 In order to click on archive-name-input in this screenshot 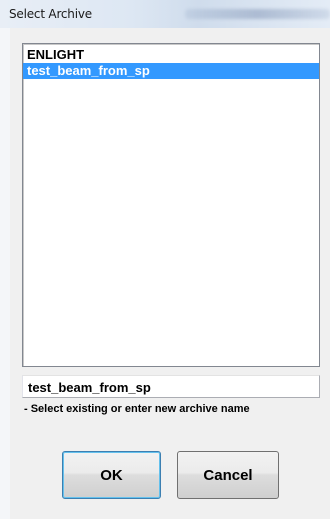, I will do `click(171, 386)`.